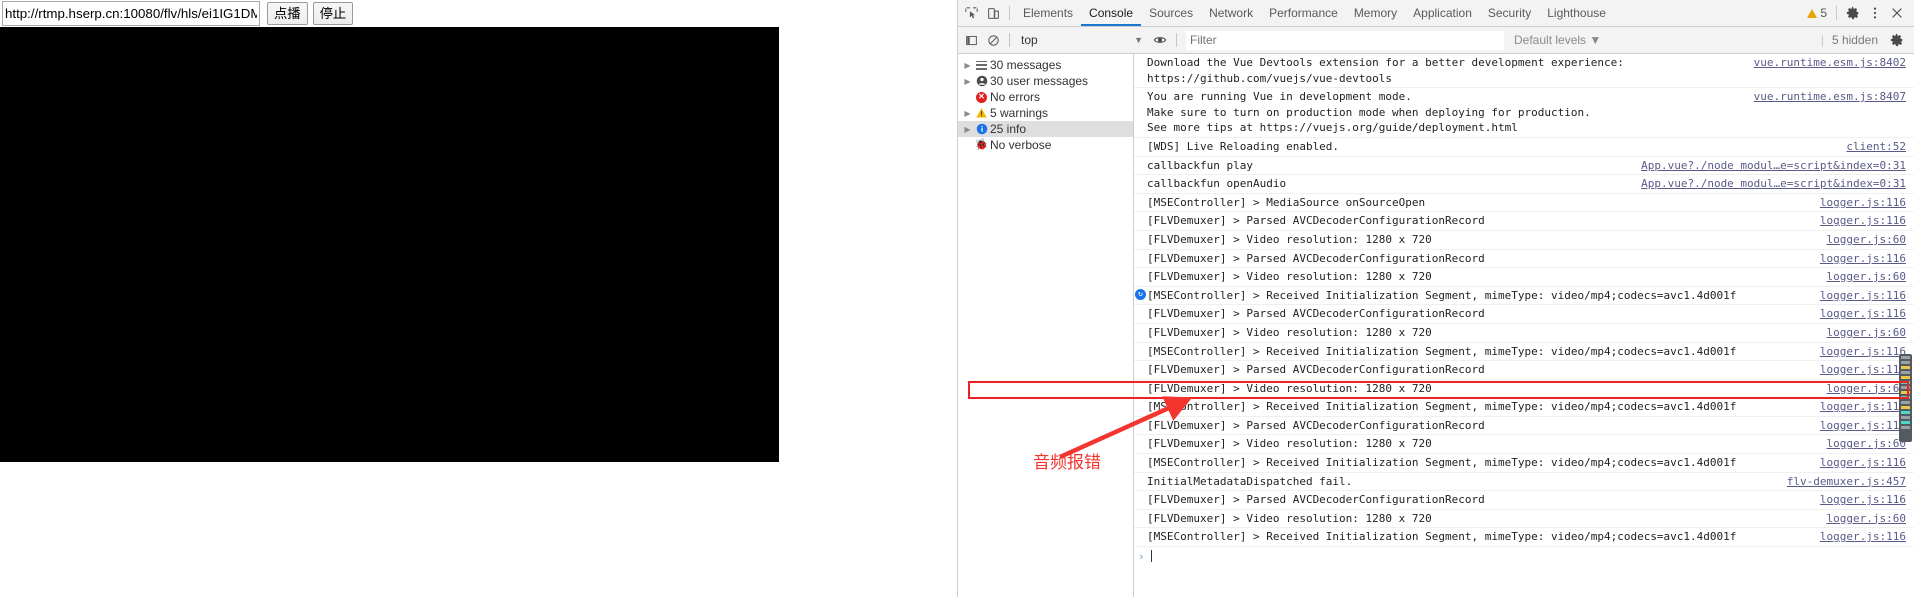 The height and width of the screenshot is (597, 1914). What do you see at coordinates (333, 13) in the screenshot?
I see `stop-button: 停止` at bounding box center [333, 13].